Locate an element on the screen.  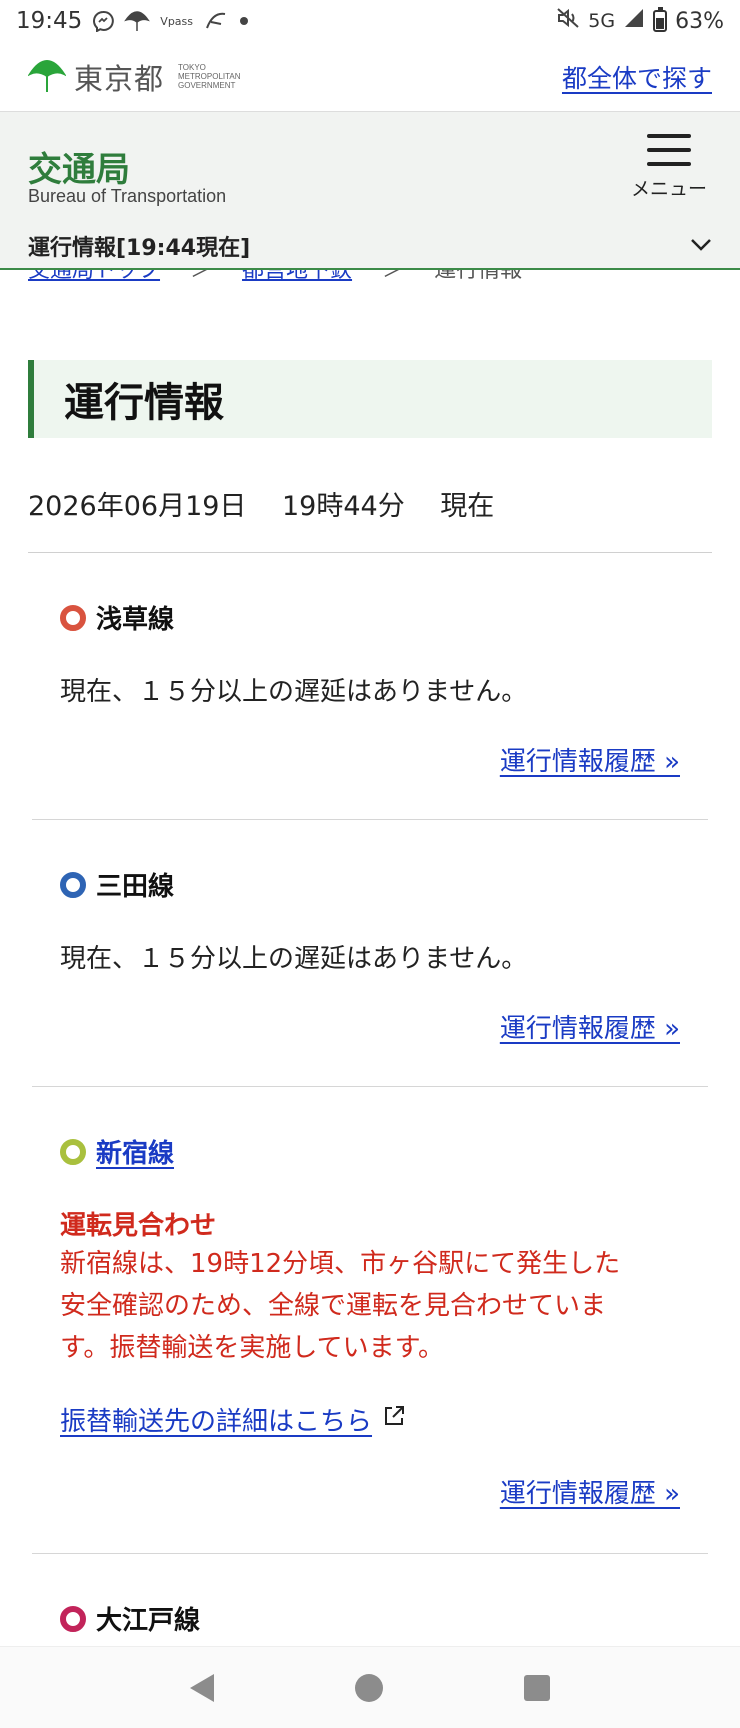
transfer-detail-label: 振替輸送先の詳細はこちら is located at coordinates (216, 1422).